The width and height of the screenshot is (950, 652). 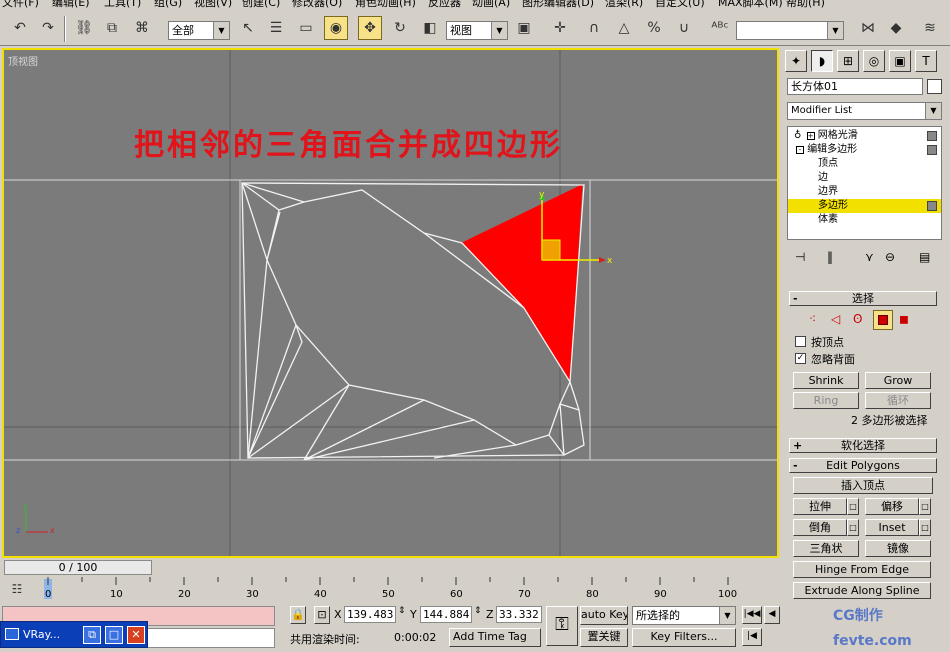 I want to click on show-end-result-icon: ‖, so click(x=830, y=257).